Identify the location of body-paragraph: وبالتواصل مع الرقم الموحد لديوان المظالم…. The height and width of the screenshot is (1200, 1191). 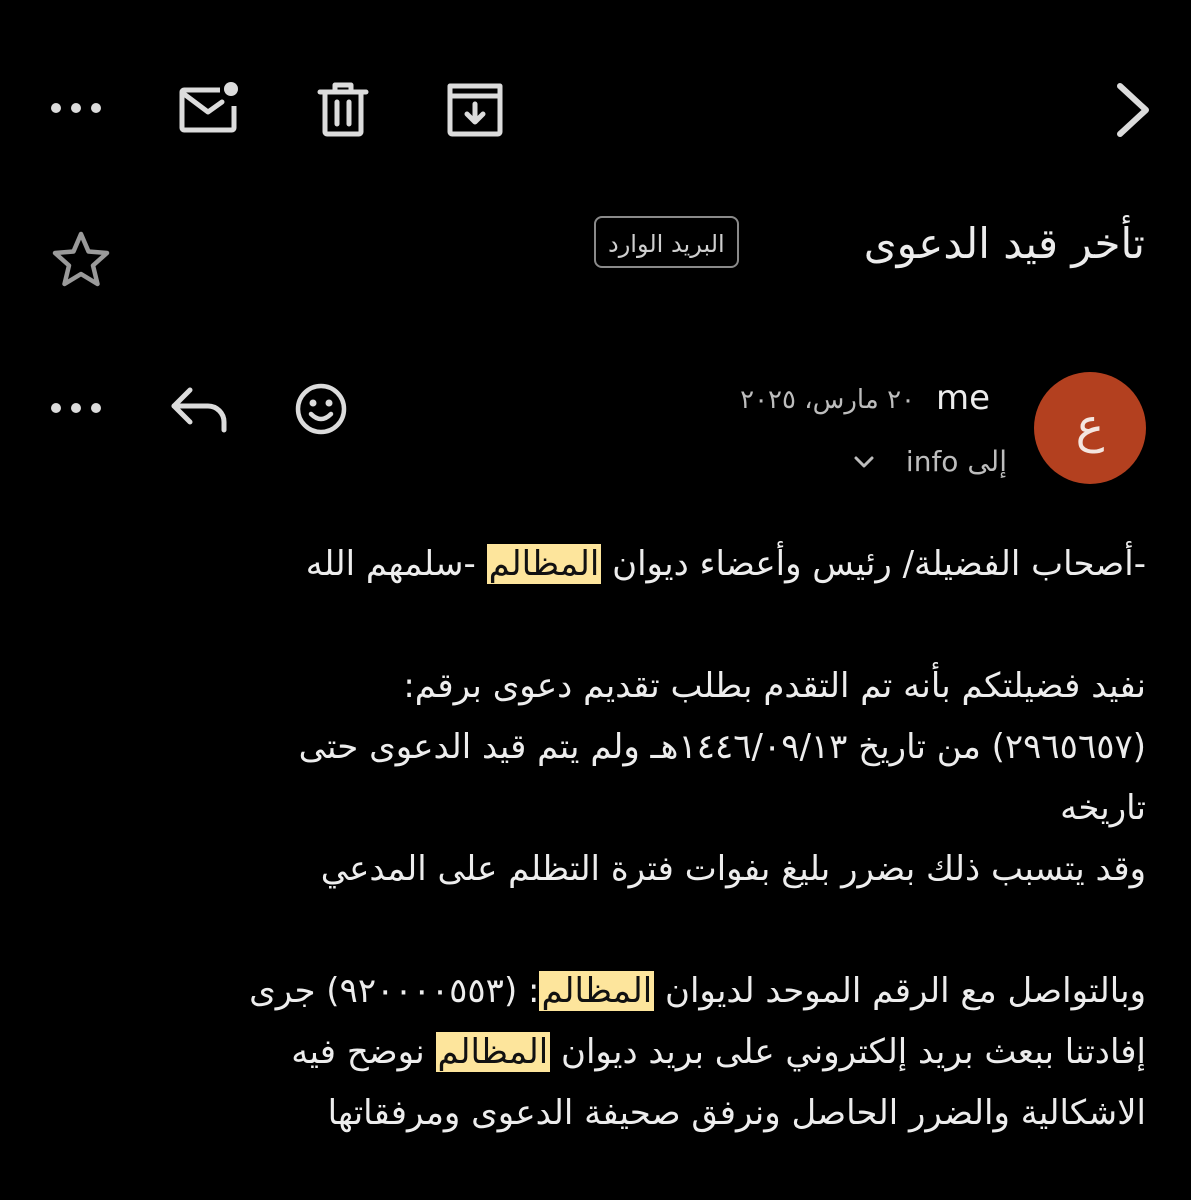
(697, 1052).